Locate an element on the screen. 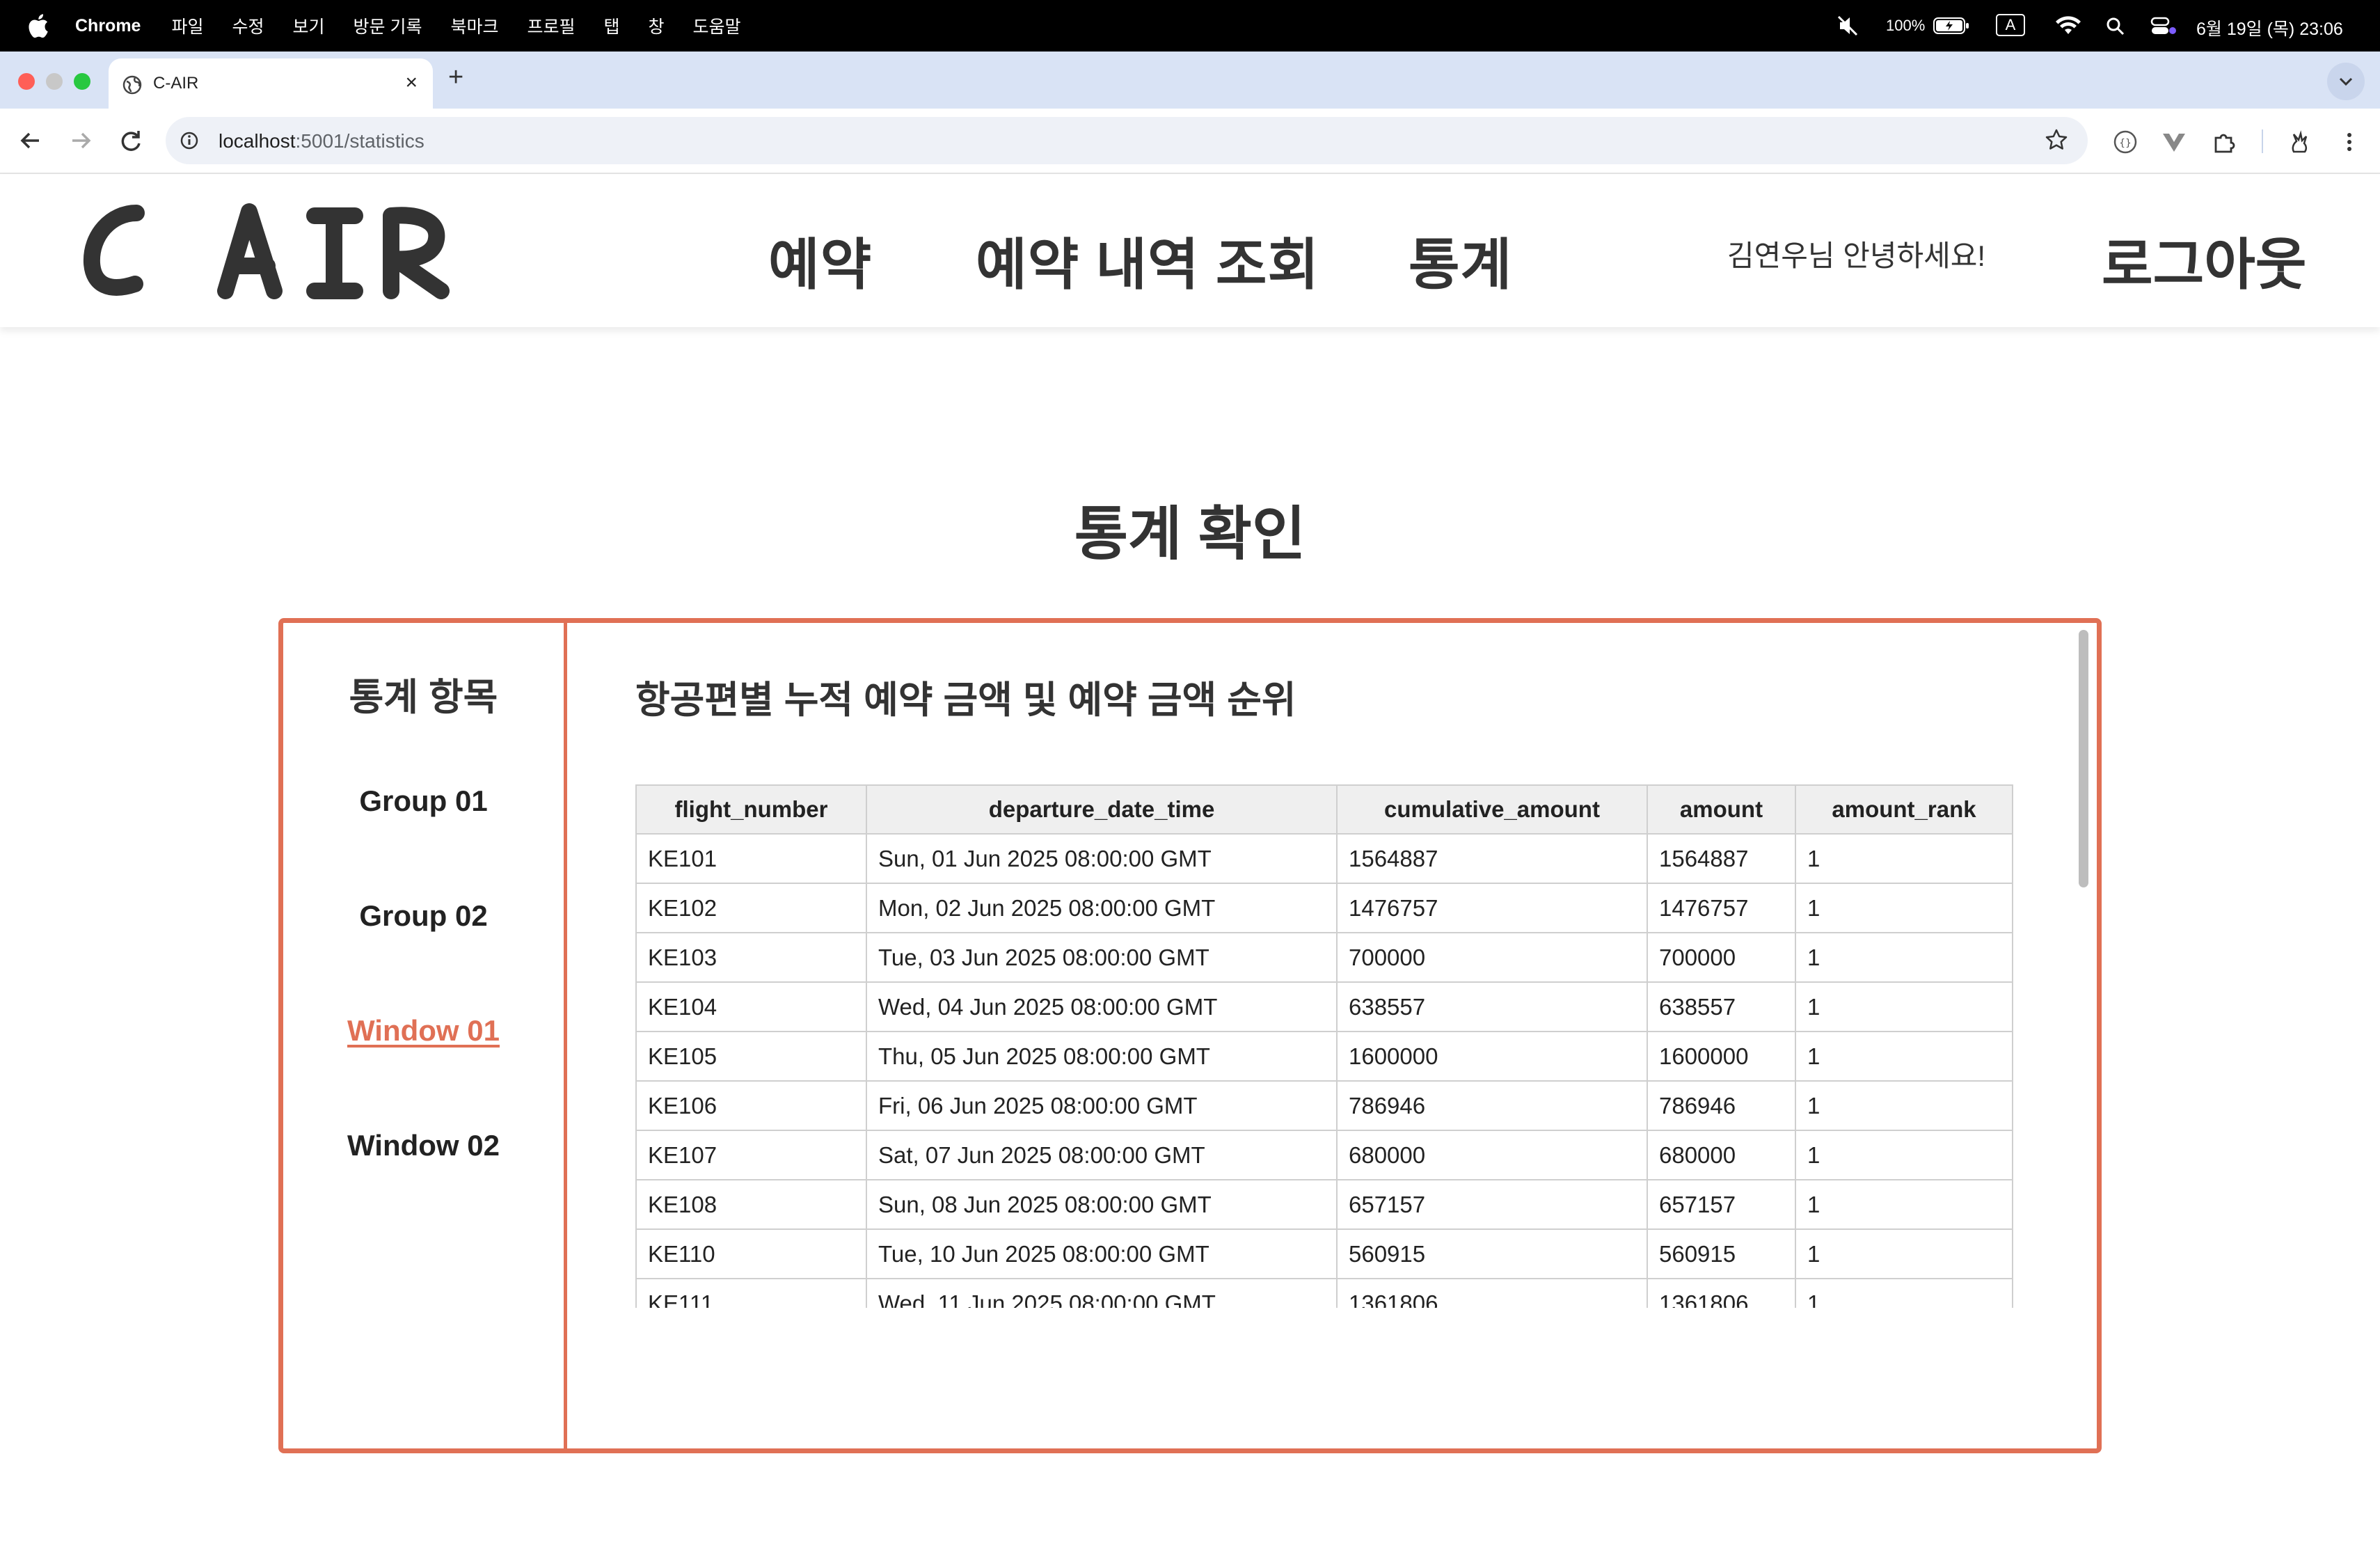  cell-departure-date-time: Thu, 05 Jun 2025 08:00:00 GMT is located at coordinates (1102, 1056).